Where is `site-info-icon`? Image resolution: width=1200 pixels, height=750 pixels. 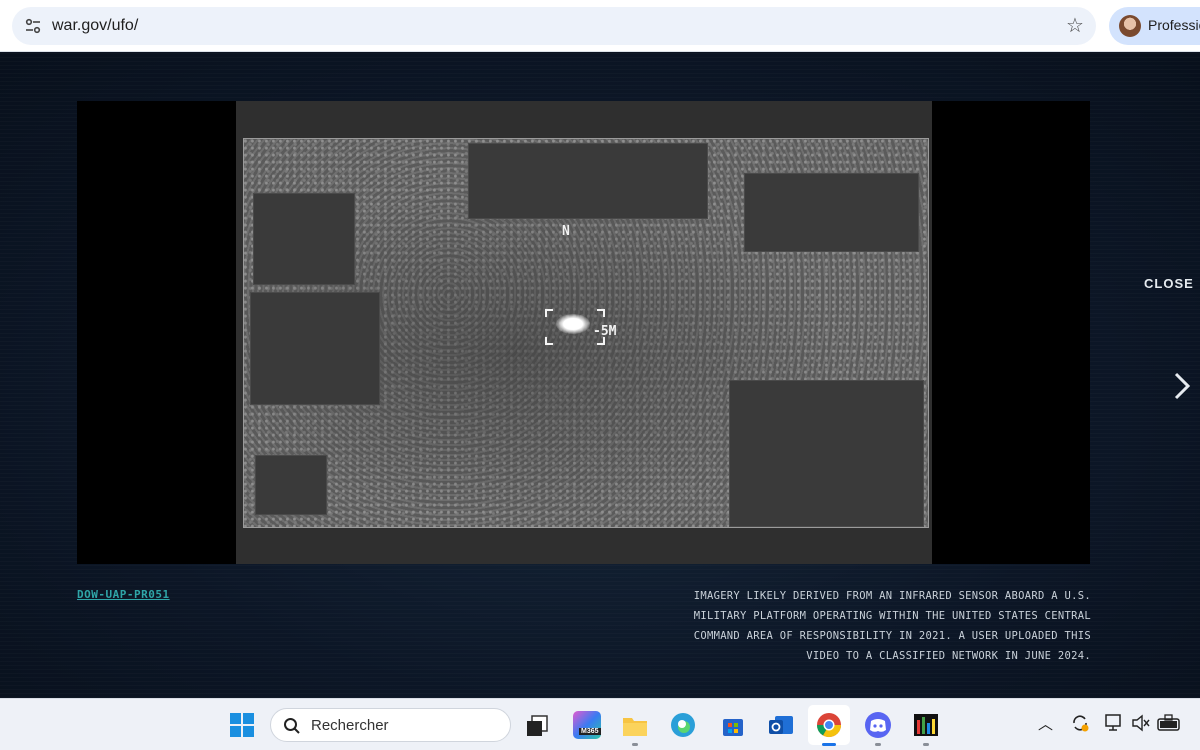 site-info-icon is located at coordinates (33, 26).